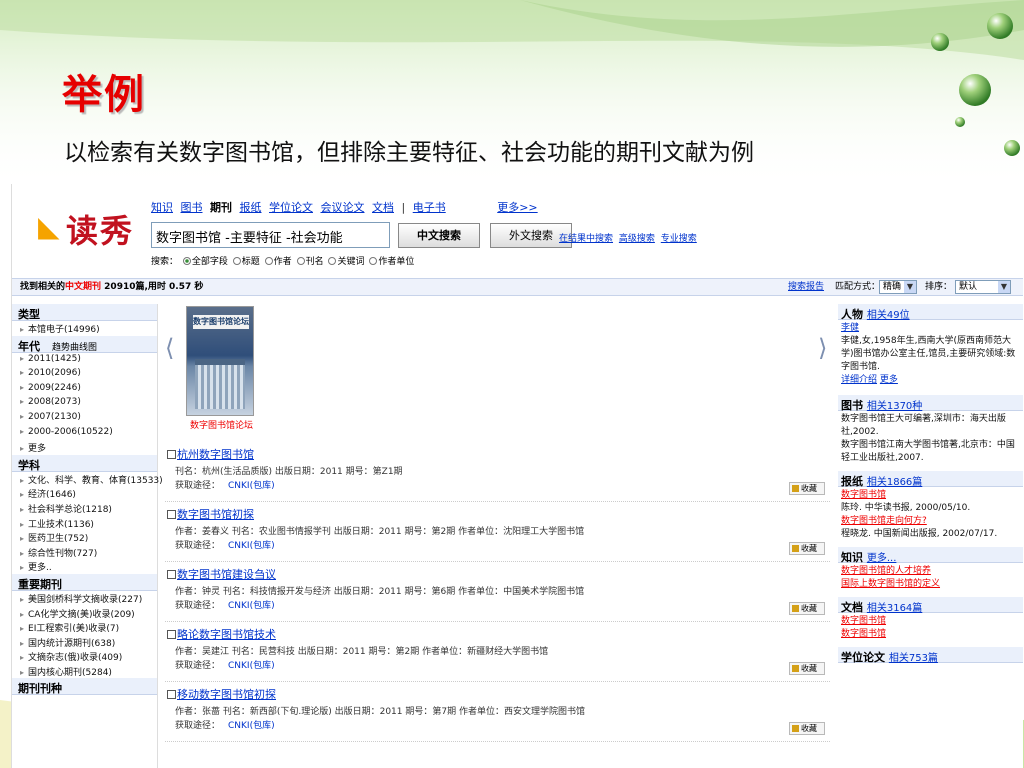  Describe the element at coordinates (221, 424) in the screenshot. I see `journal-caption-link: 数字图书馆论坛` at that location.